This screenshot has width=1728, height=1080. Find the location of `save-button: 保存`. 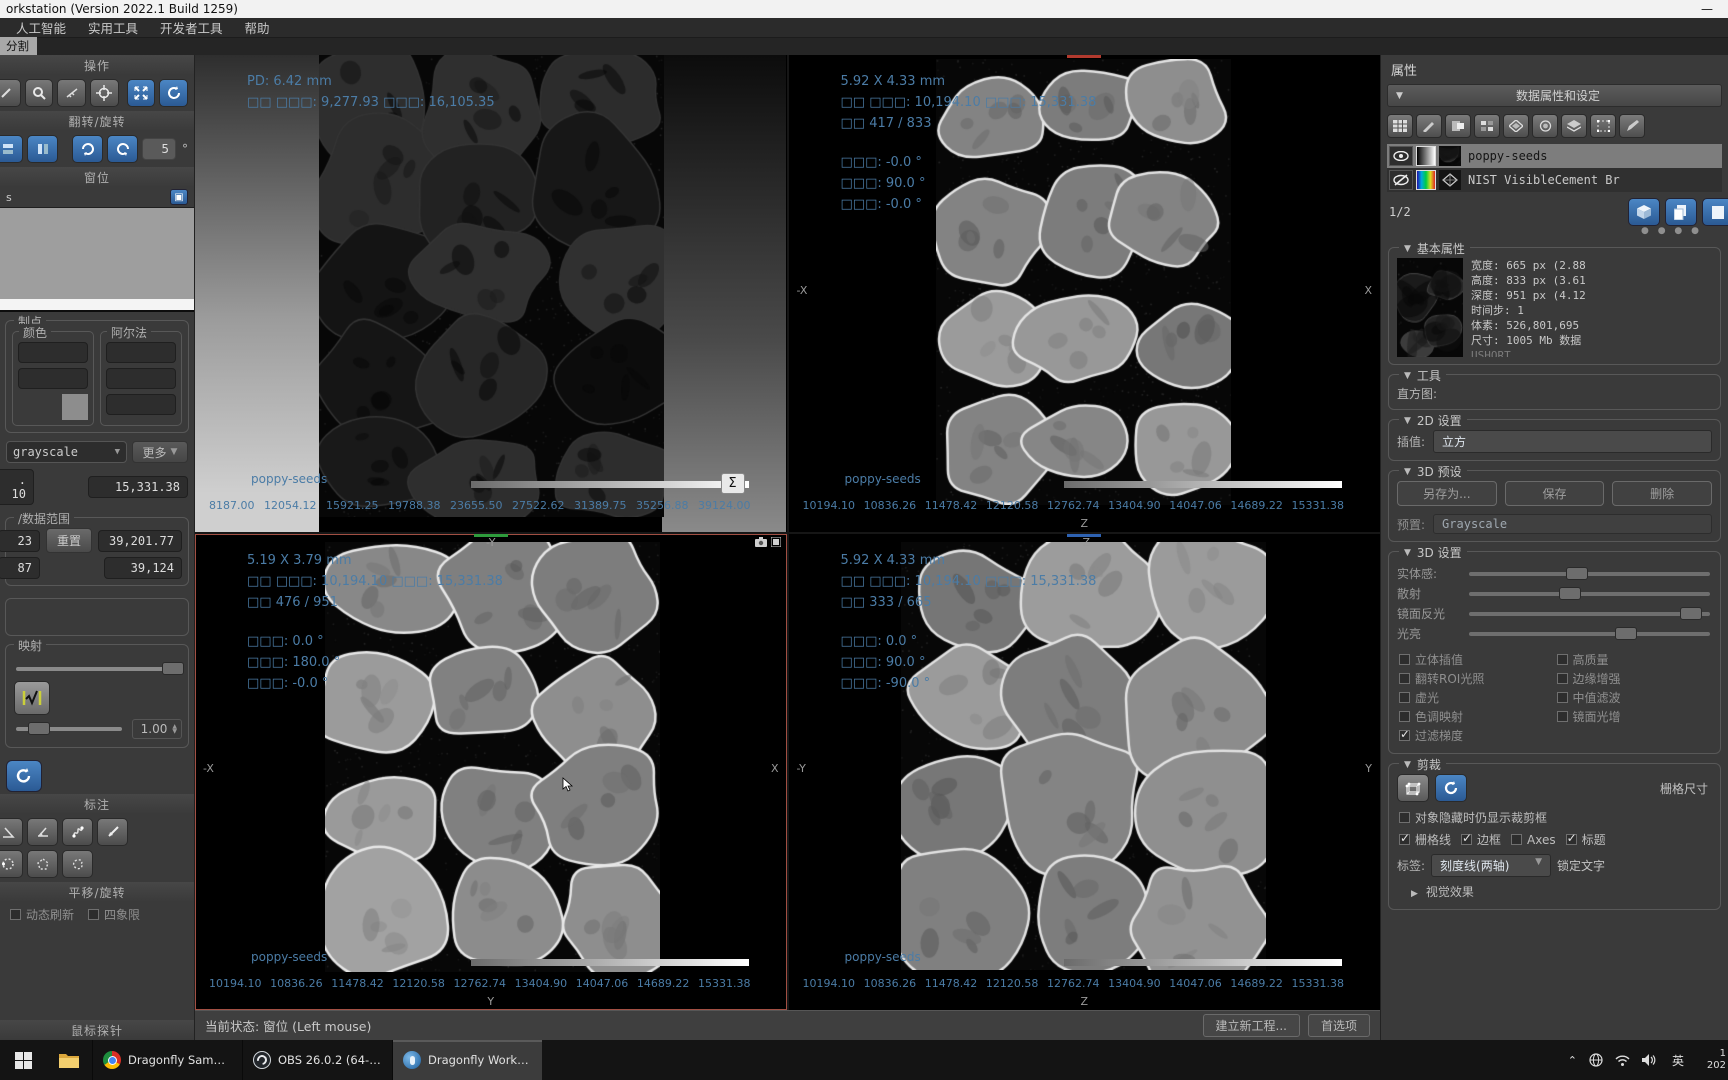

save-button: 保存 is located at coordinates (1554, 493).